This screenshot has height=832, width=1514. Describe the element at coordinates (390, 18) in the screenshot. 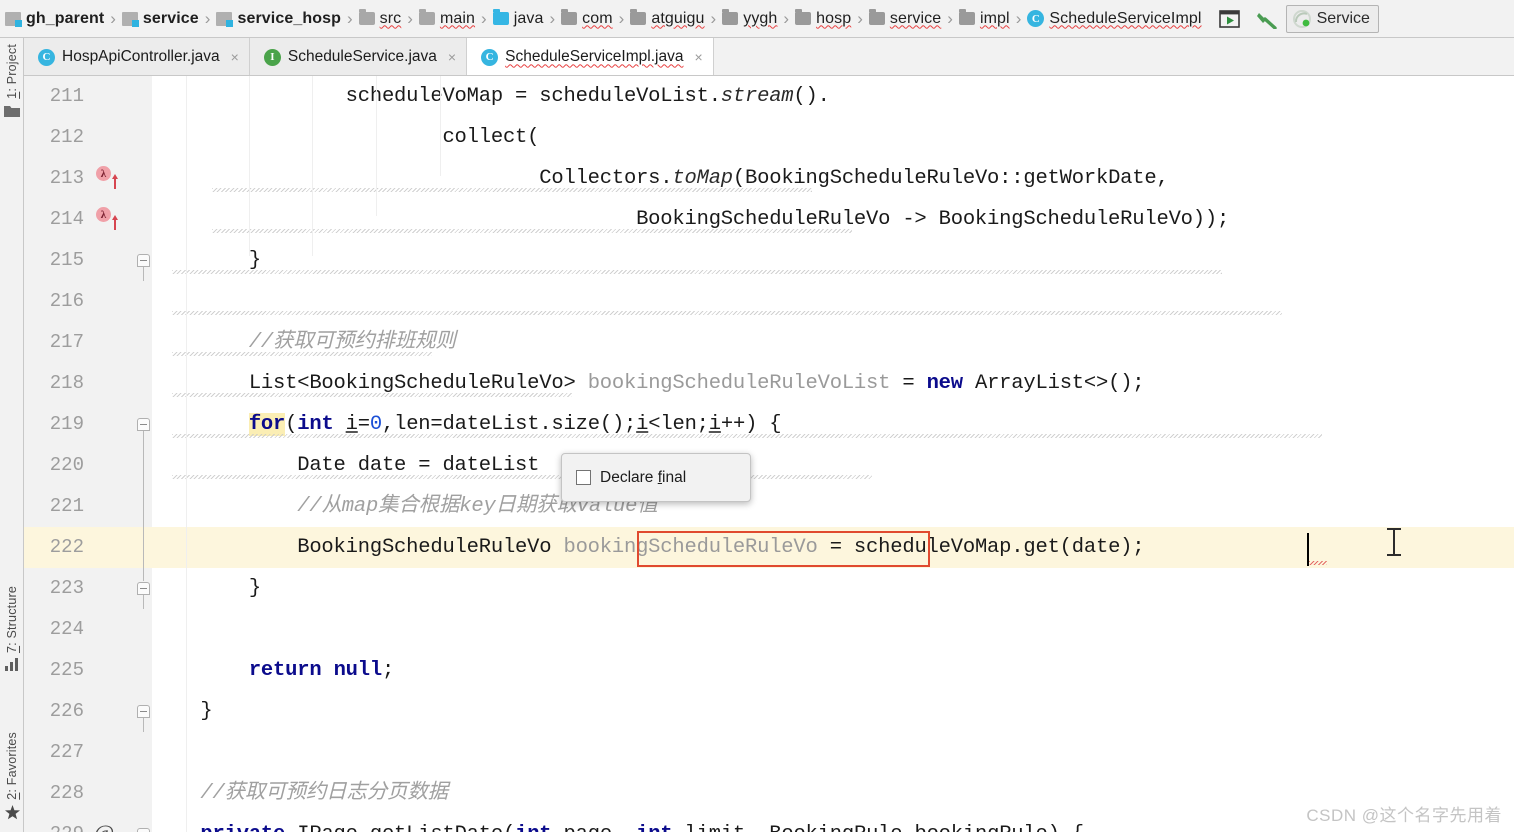

I see `breadcrumb-item-label: src` at that location.